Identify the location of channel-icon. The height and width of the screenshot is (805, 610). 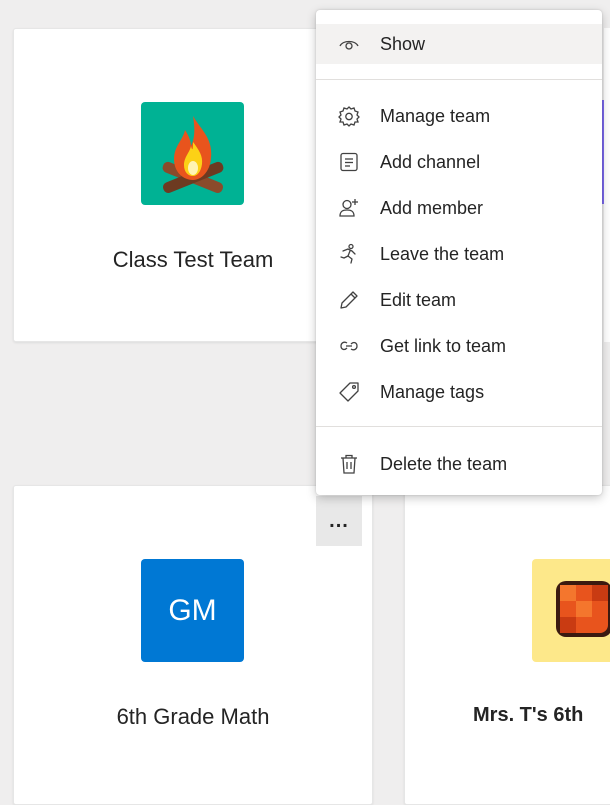
(349, 162).